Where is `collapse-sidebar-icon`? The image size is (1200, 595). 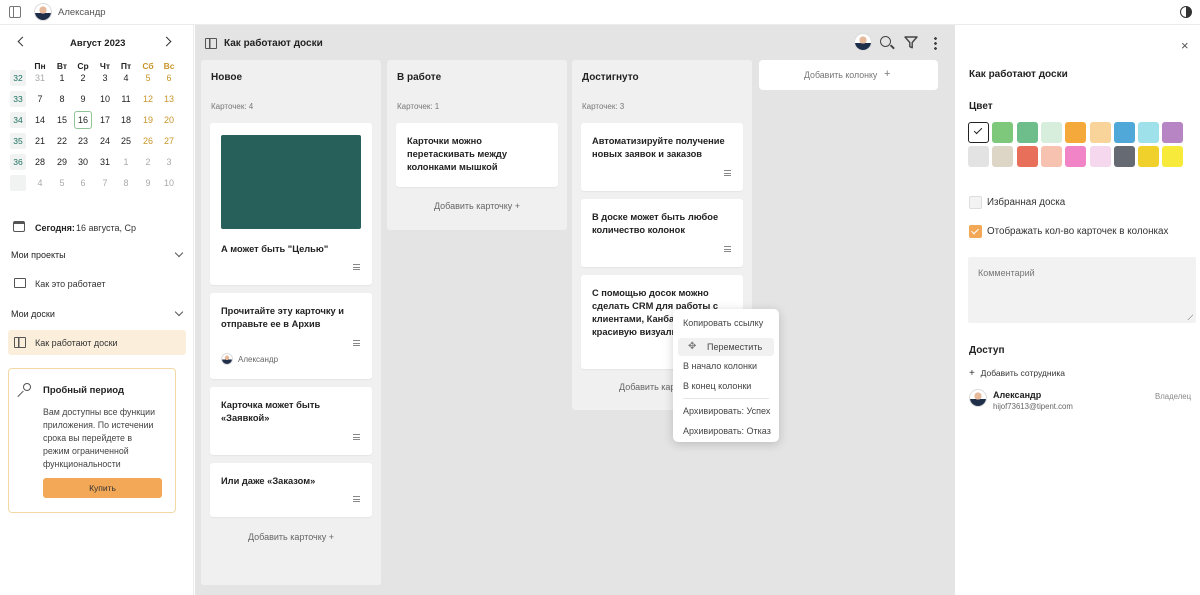 collapse-sidebar-icon is located at coordinates (15, 12).